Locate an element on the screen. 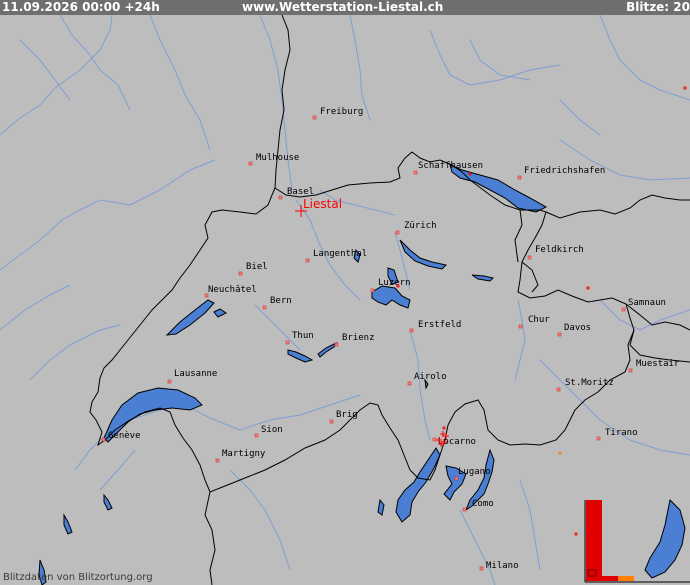  city-label: Martigny is located at coordinates (244, 454).